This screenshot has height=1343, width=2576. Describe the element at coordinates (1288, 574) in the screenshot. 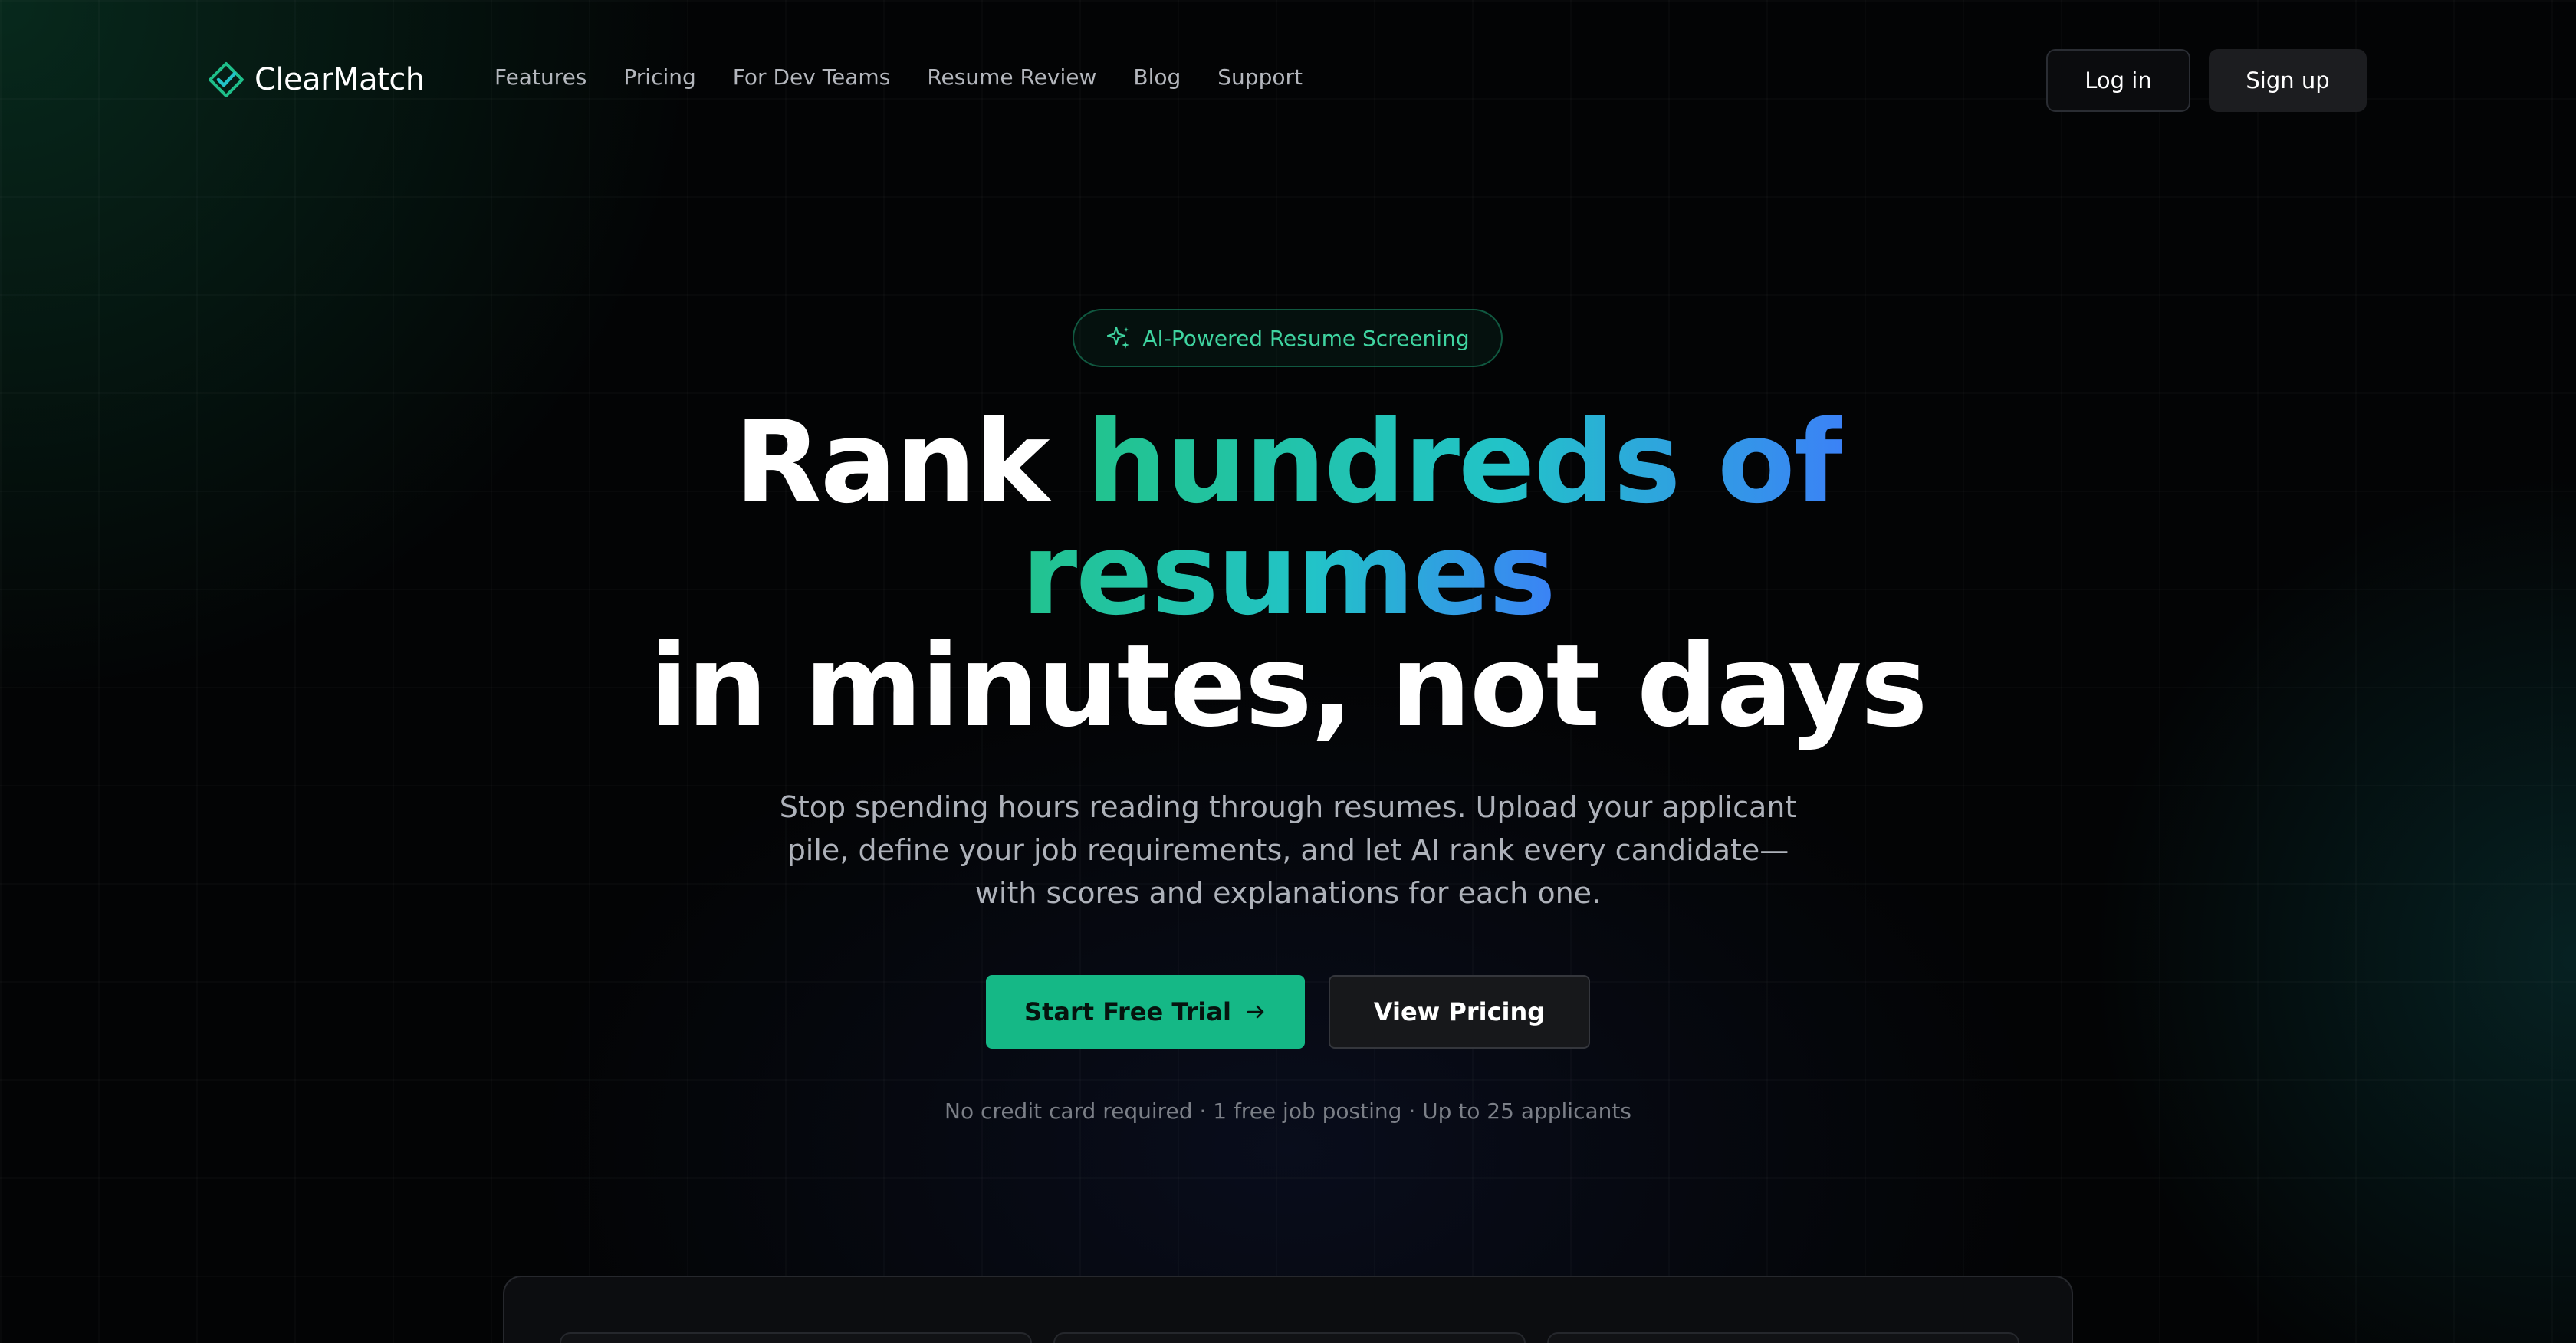

I see `headline-highlight-2: resumes` at that location.